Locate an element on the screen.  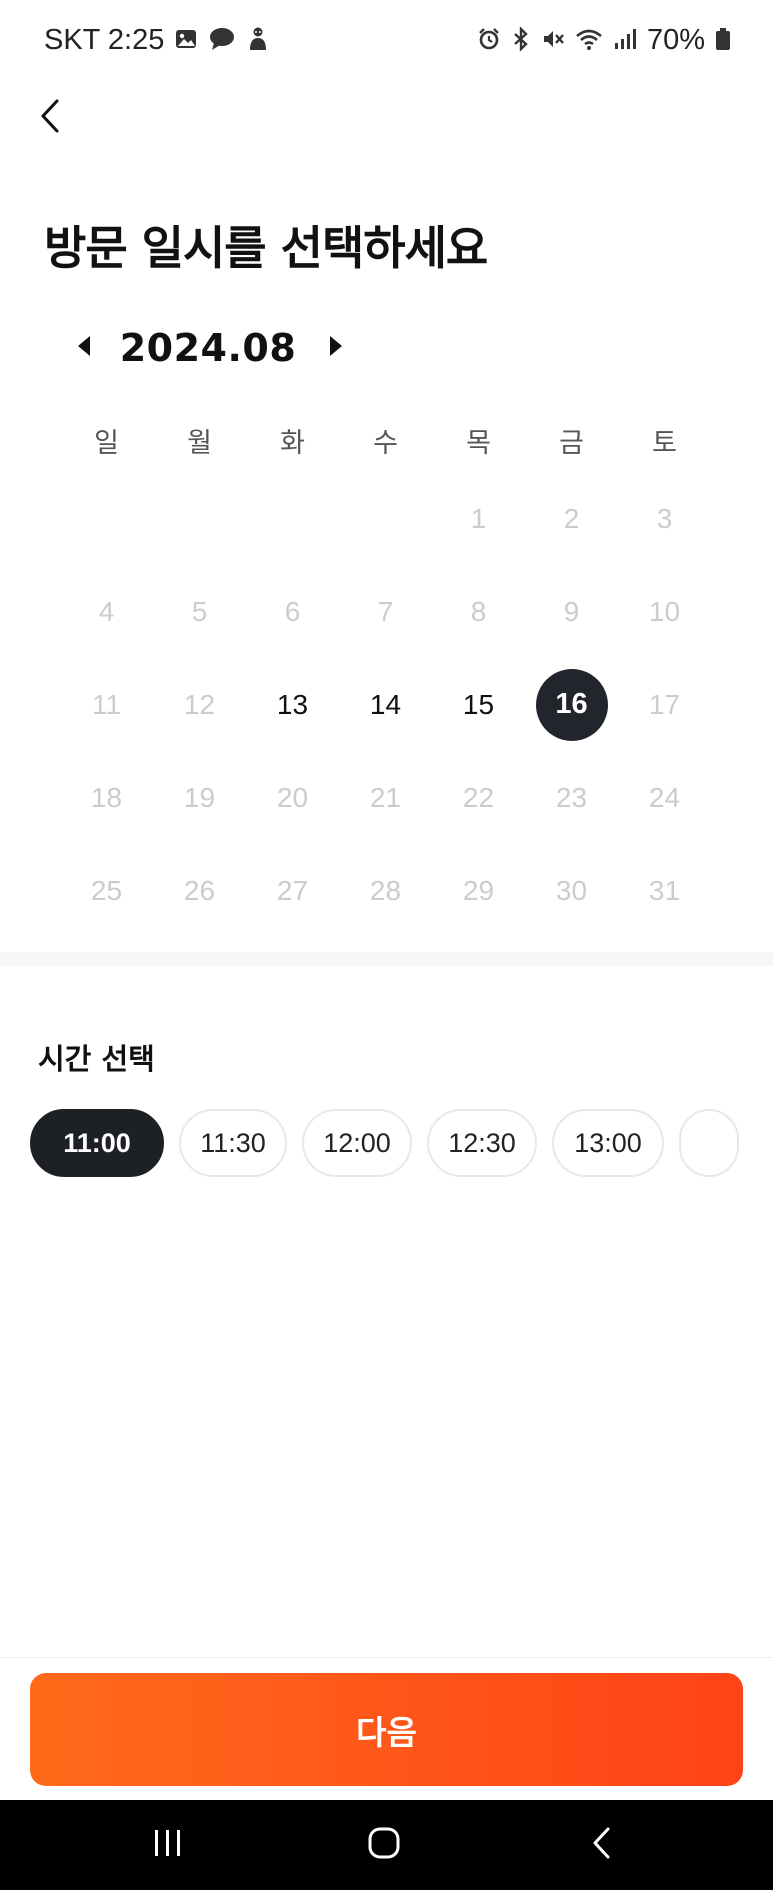
selected-day-label: 16 is located at coordinates (571, 704).